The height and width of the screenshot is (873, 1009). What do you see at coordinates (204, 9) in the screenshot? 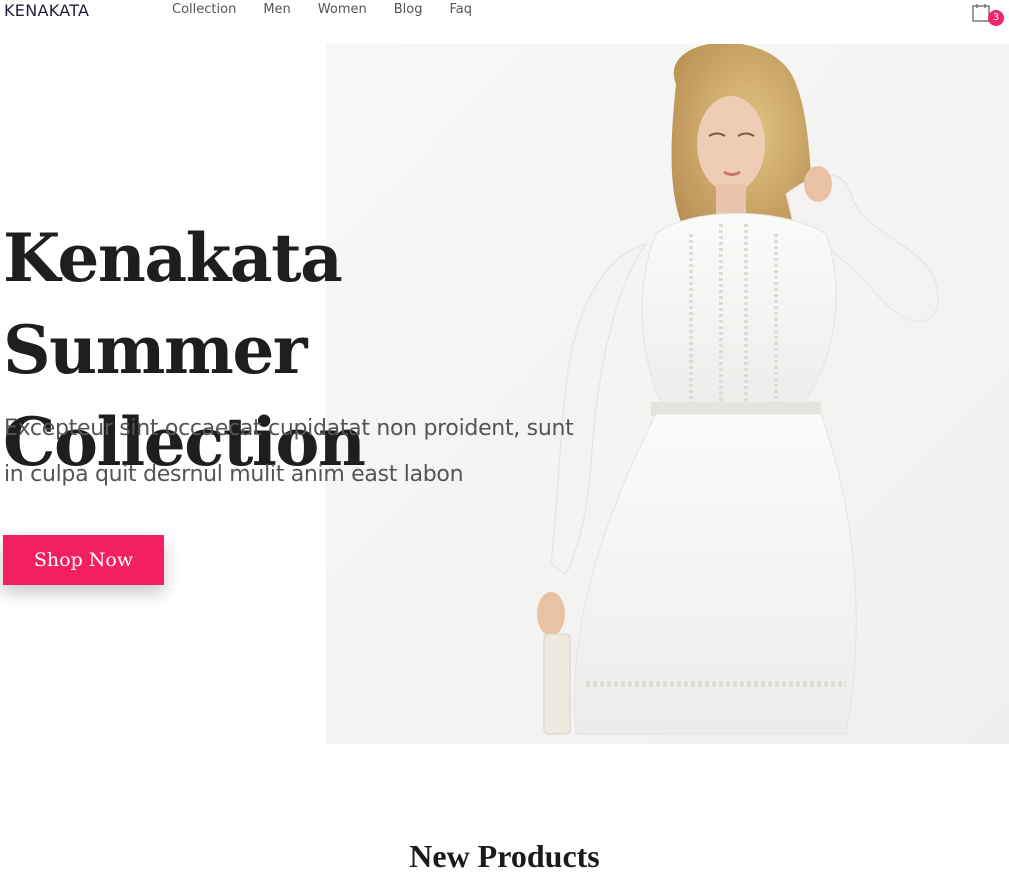
I see `nav-link-collection: Collection` at bounding box center [204, 9].